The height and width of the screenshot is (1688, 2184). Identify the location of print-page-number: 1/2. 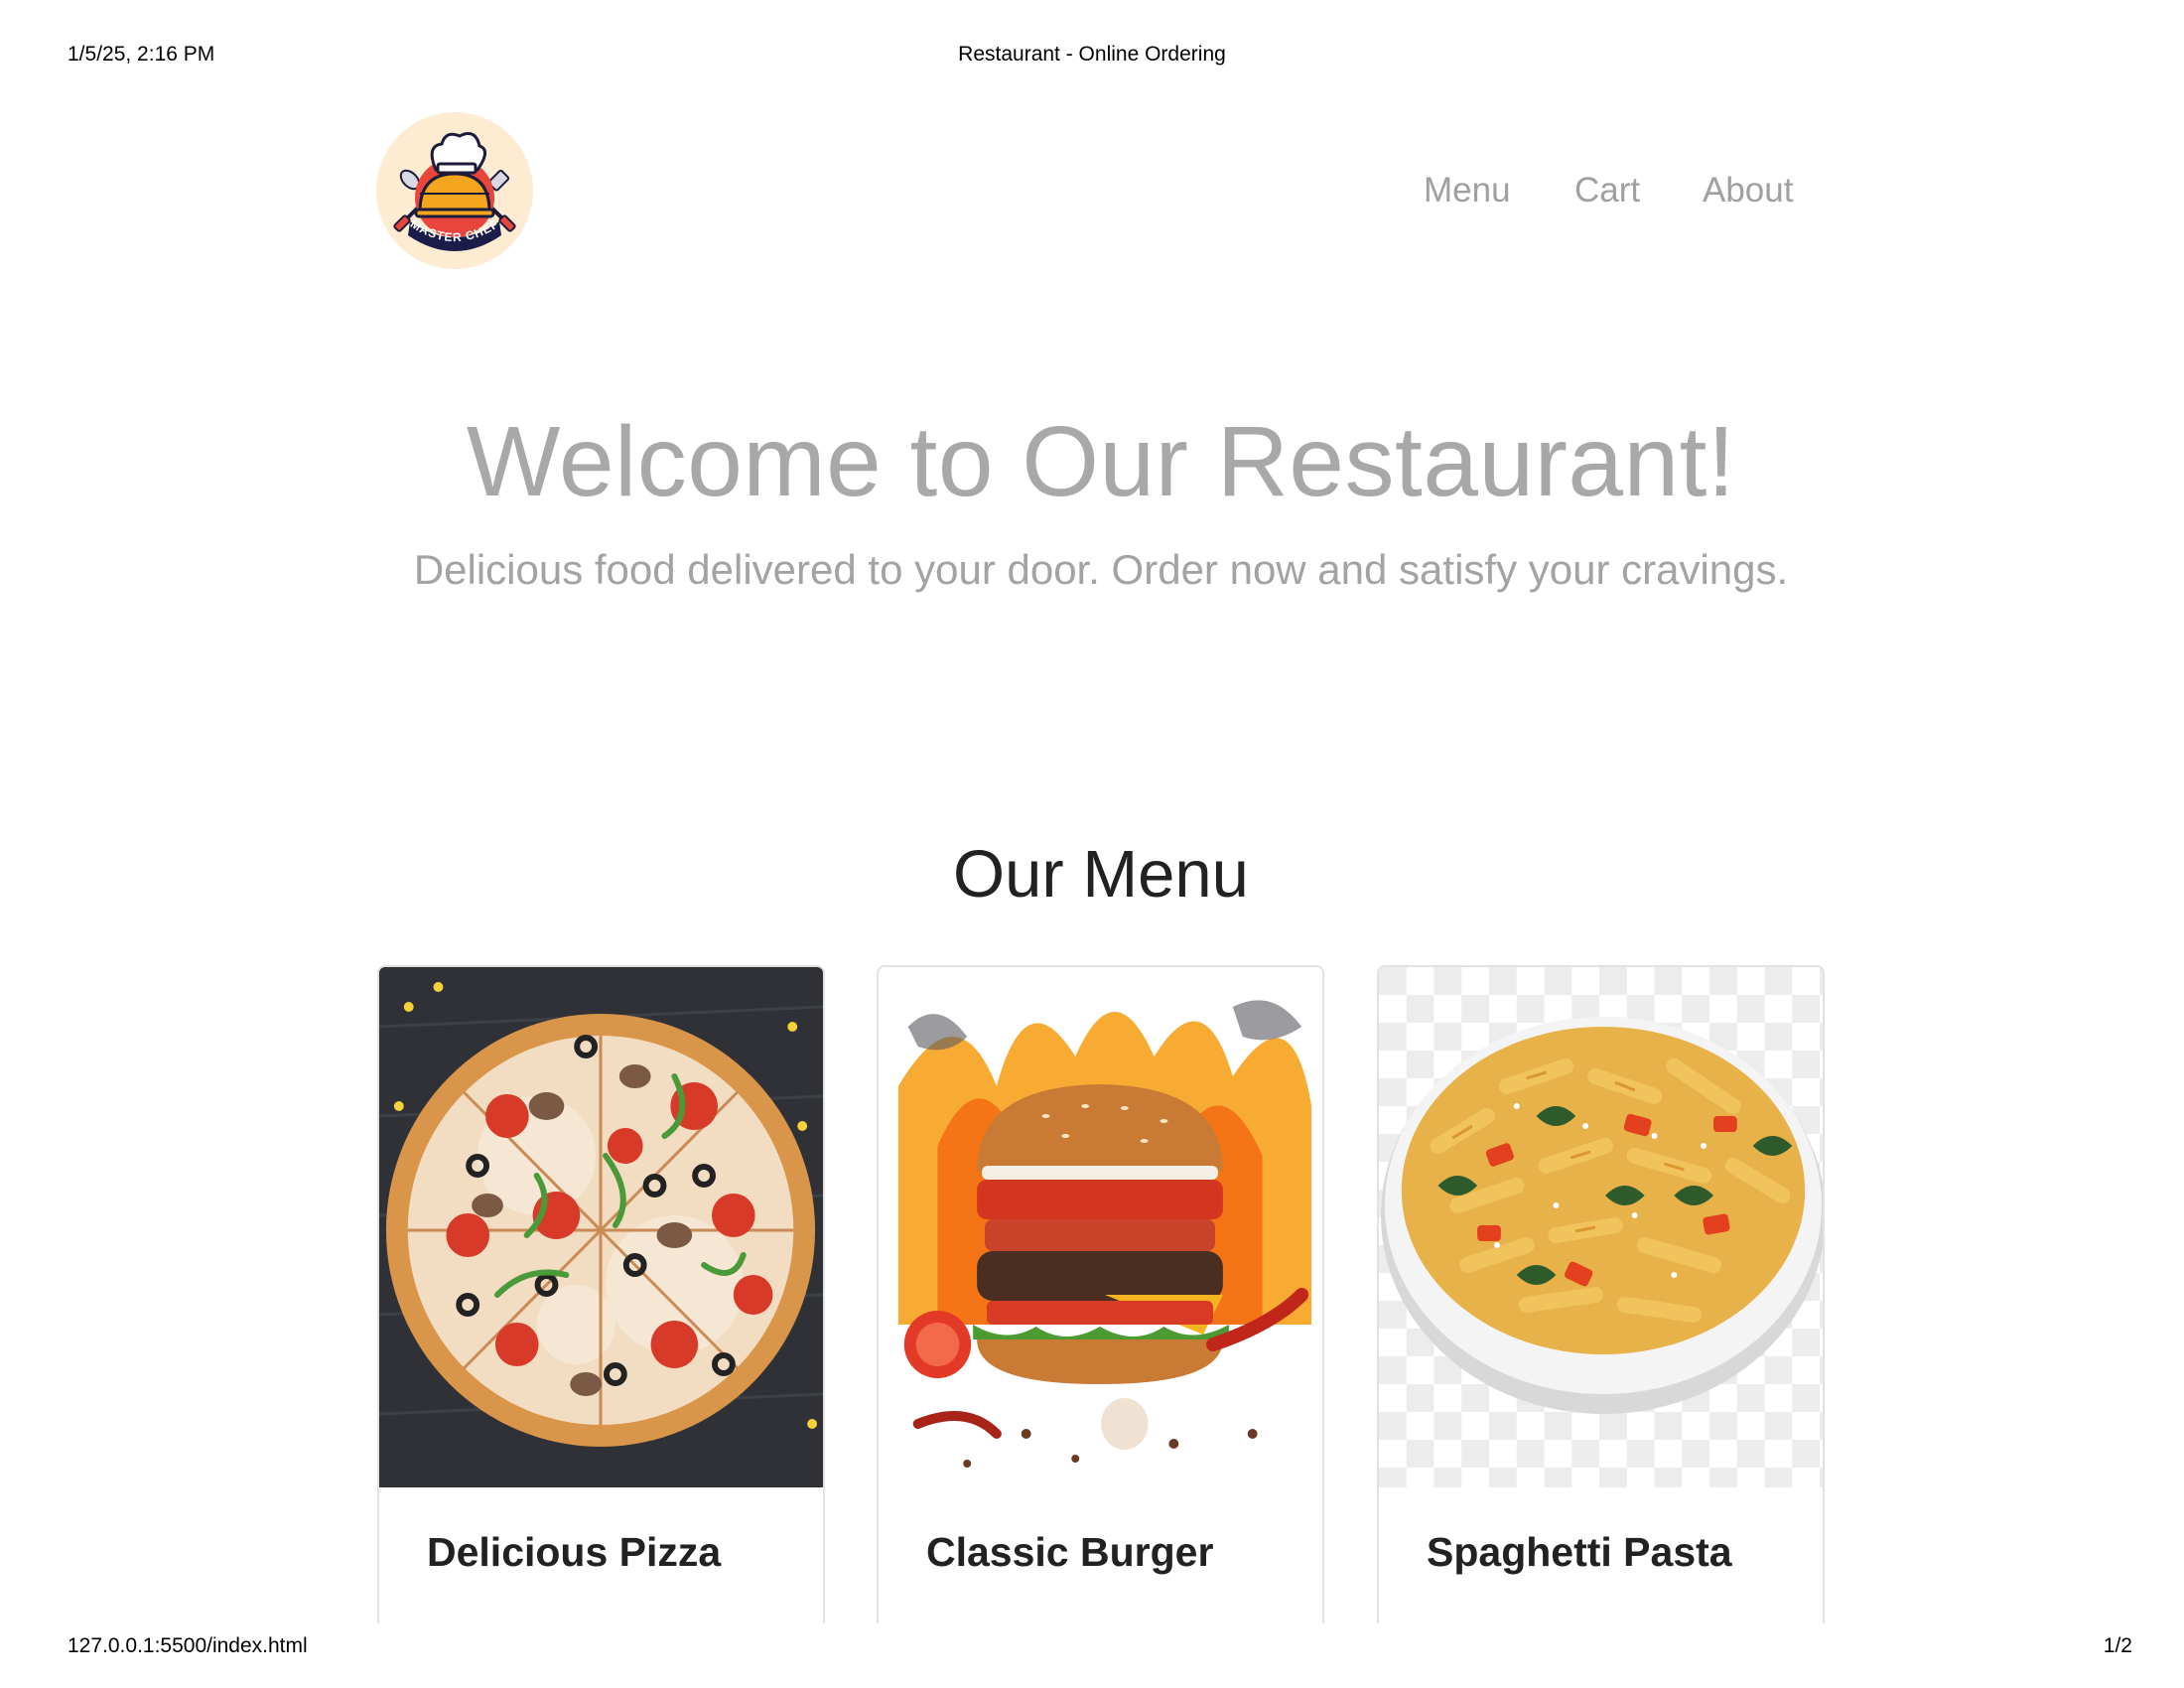
(2117, 1645).